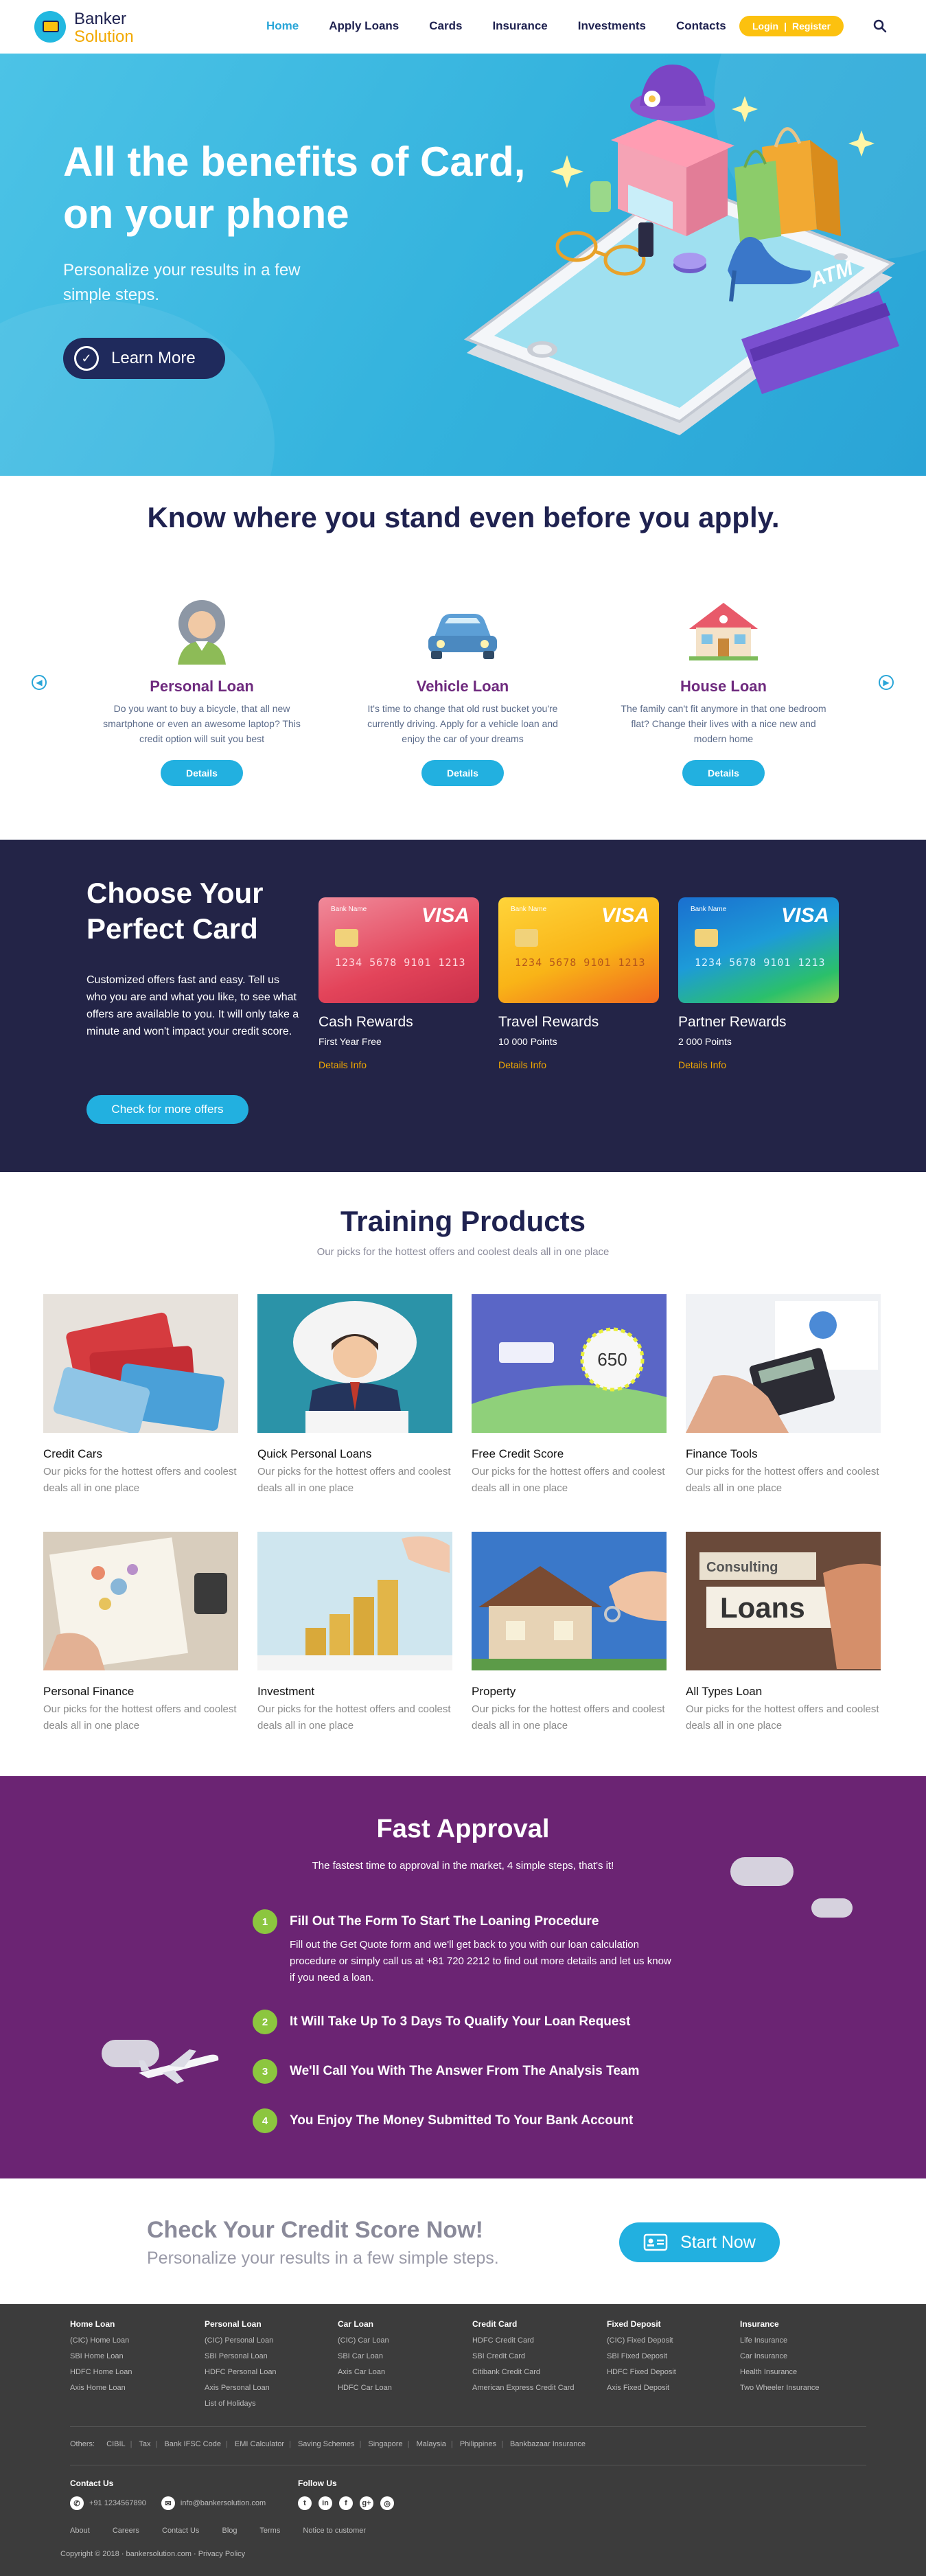 The image size is (926, 2576). I want to click on footer-link: Axis Car Loan, so click(406, 2372).